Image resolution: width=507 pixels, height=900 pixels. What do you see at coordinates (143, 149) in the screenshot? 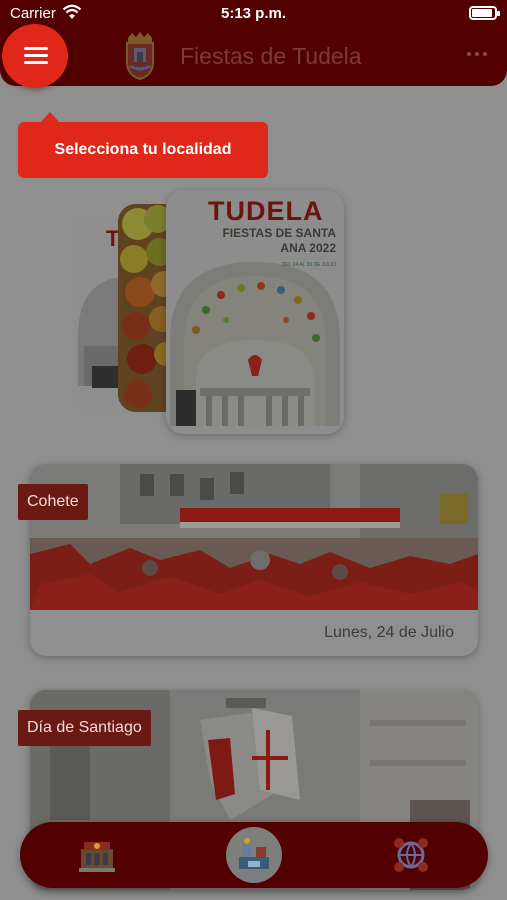
I see `tooltip-text: Selecciona tu localidad` at bounding box center [143, 149].